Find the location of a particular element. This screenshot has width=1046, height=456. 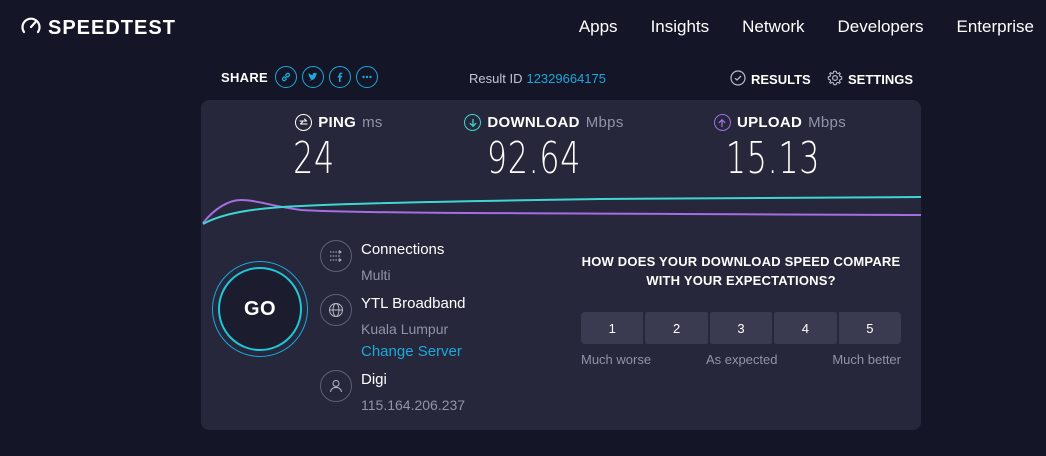

speed-graph is located at coordinates (561, 210).